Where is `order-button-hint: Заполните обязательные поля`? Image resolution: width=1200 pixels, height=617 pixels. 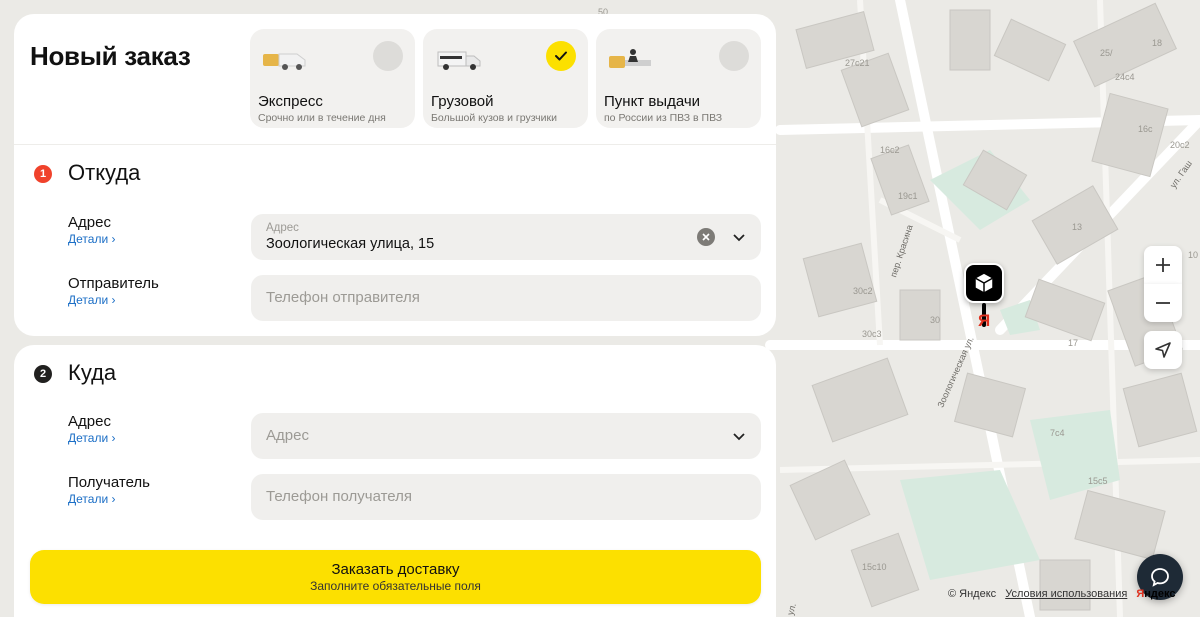 order-button-hint: Заполните обязательные поля is located at coordinates (395, 586).